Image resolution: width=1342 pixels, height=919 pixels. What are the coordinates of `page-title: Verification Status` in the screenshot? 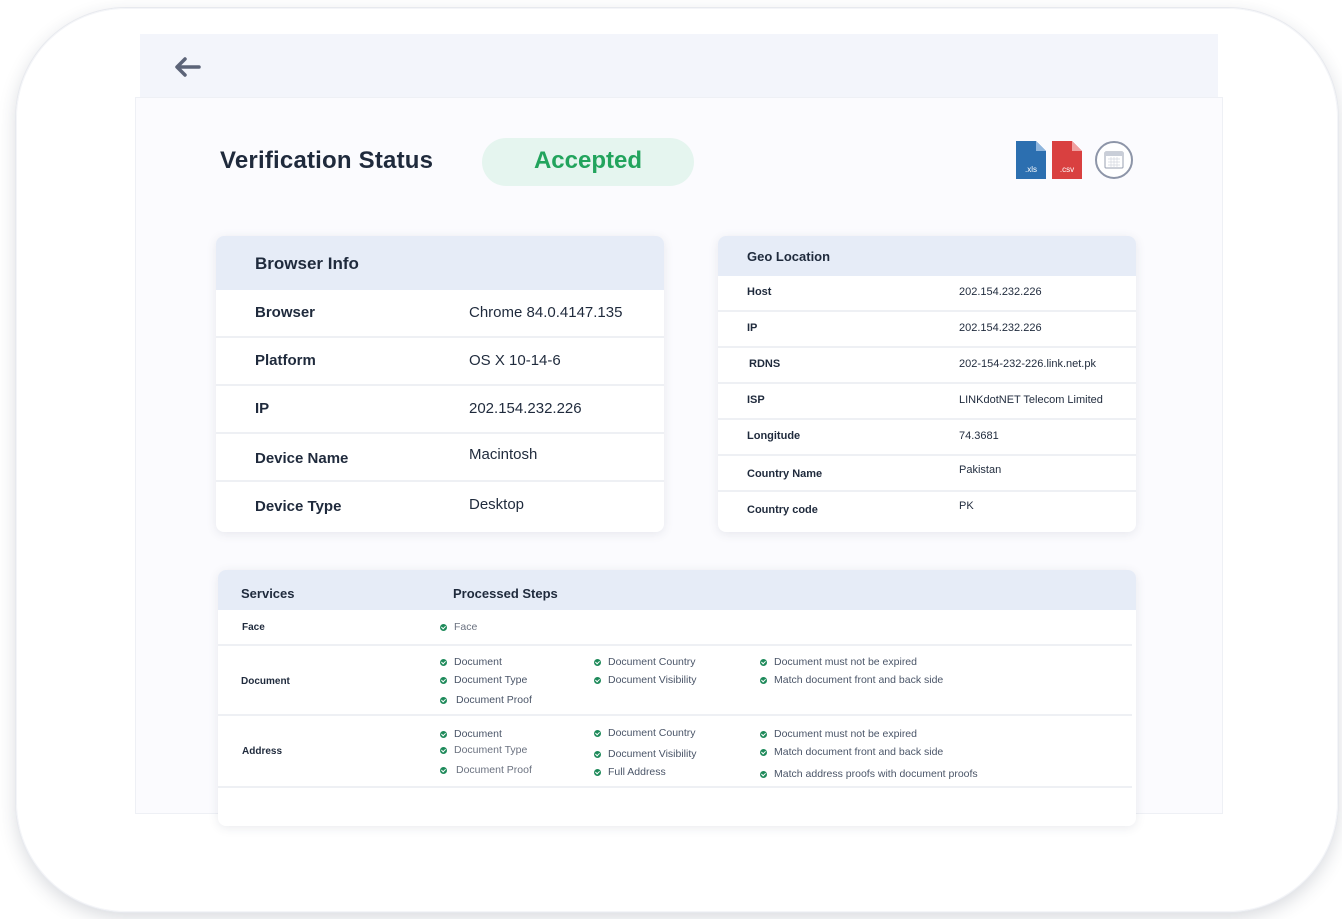 It's located at (327, 160).